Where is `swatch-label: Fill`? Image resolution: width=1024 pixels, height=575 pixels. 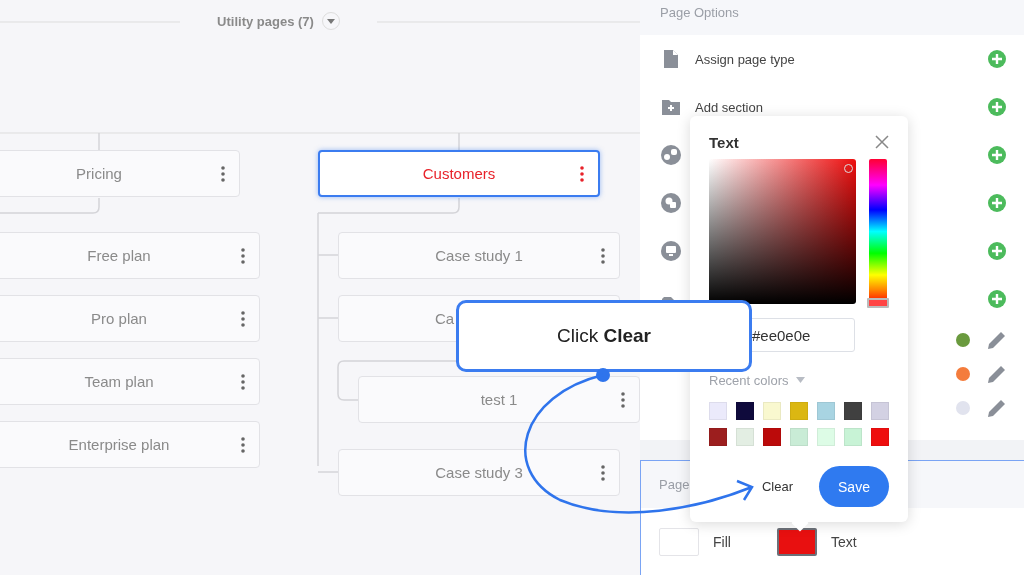
swatch-label: Fill is located at coordinates (722, 542).